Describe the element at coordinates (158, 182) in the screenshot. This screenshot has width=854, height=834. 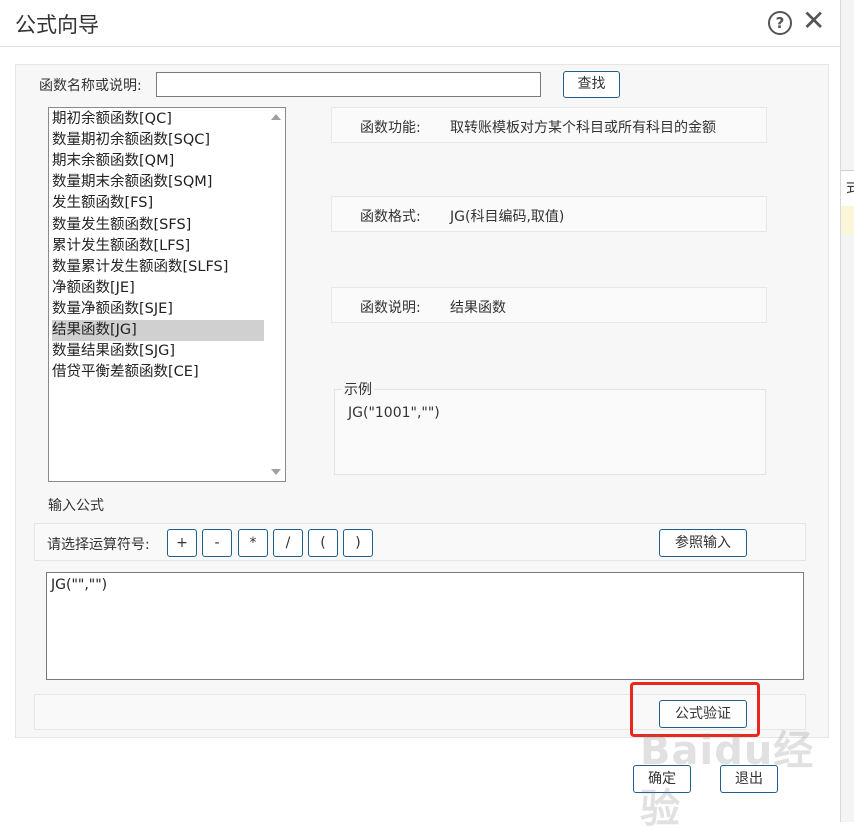
I see `function-list-item: 数量期末余额函数[SQM]` at that location.